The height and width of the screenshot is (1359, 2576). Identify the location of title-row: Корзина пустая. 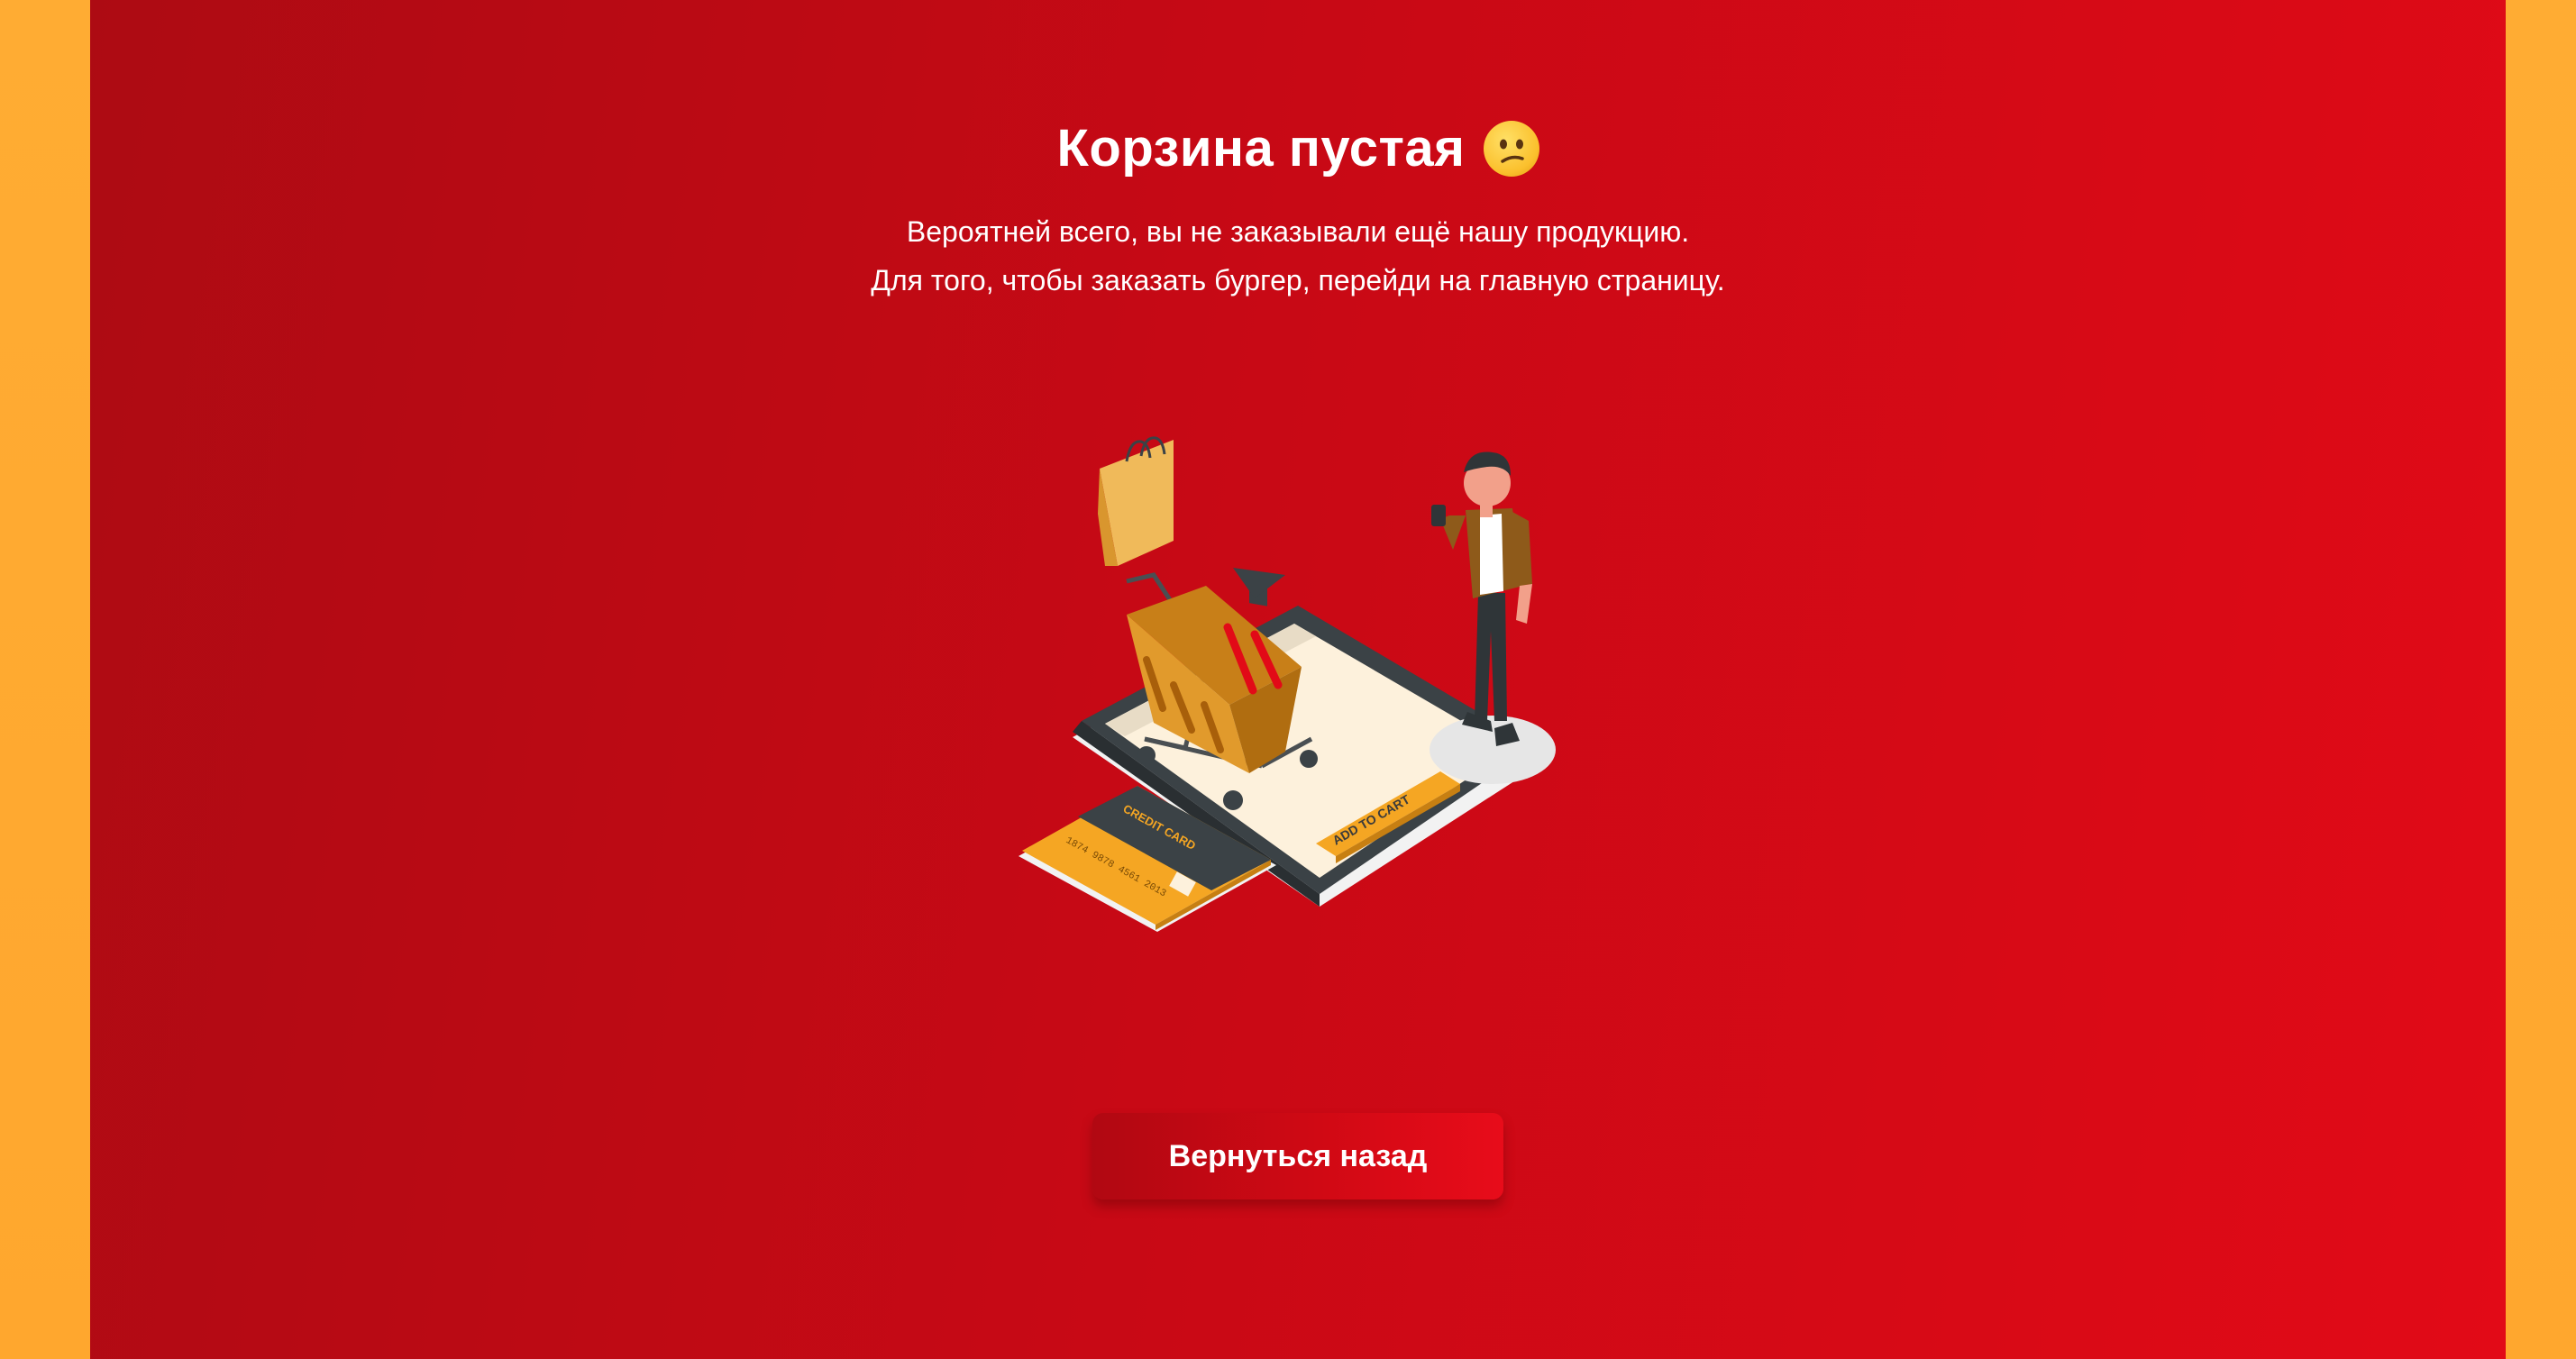
(1298, 149).